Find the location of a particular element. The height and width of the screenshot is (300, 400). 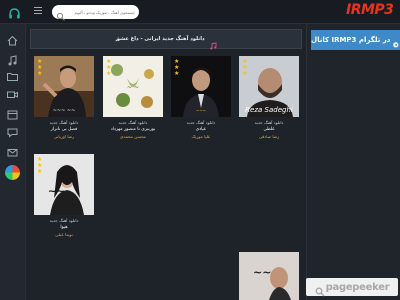

card-title: هیوا is located at coordinates (64, 227).